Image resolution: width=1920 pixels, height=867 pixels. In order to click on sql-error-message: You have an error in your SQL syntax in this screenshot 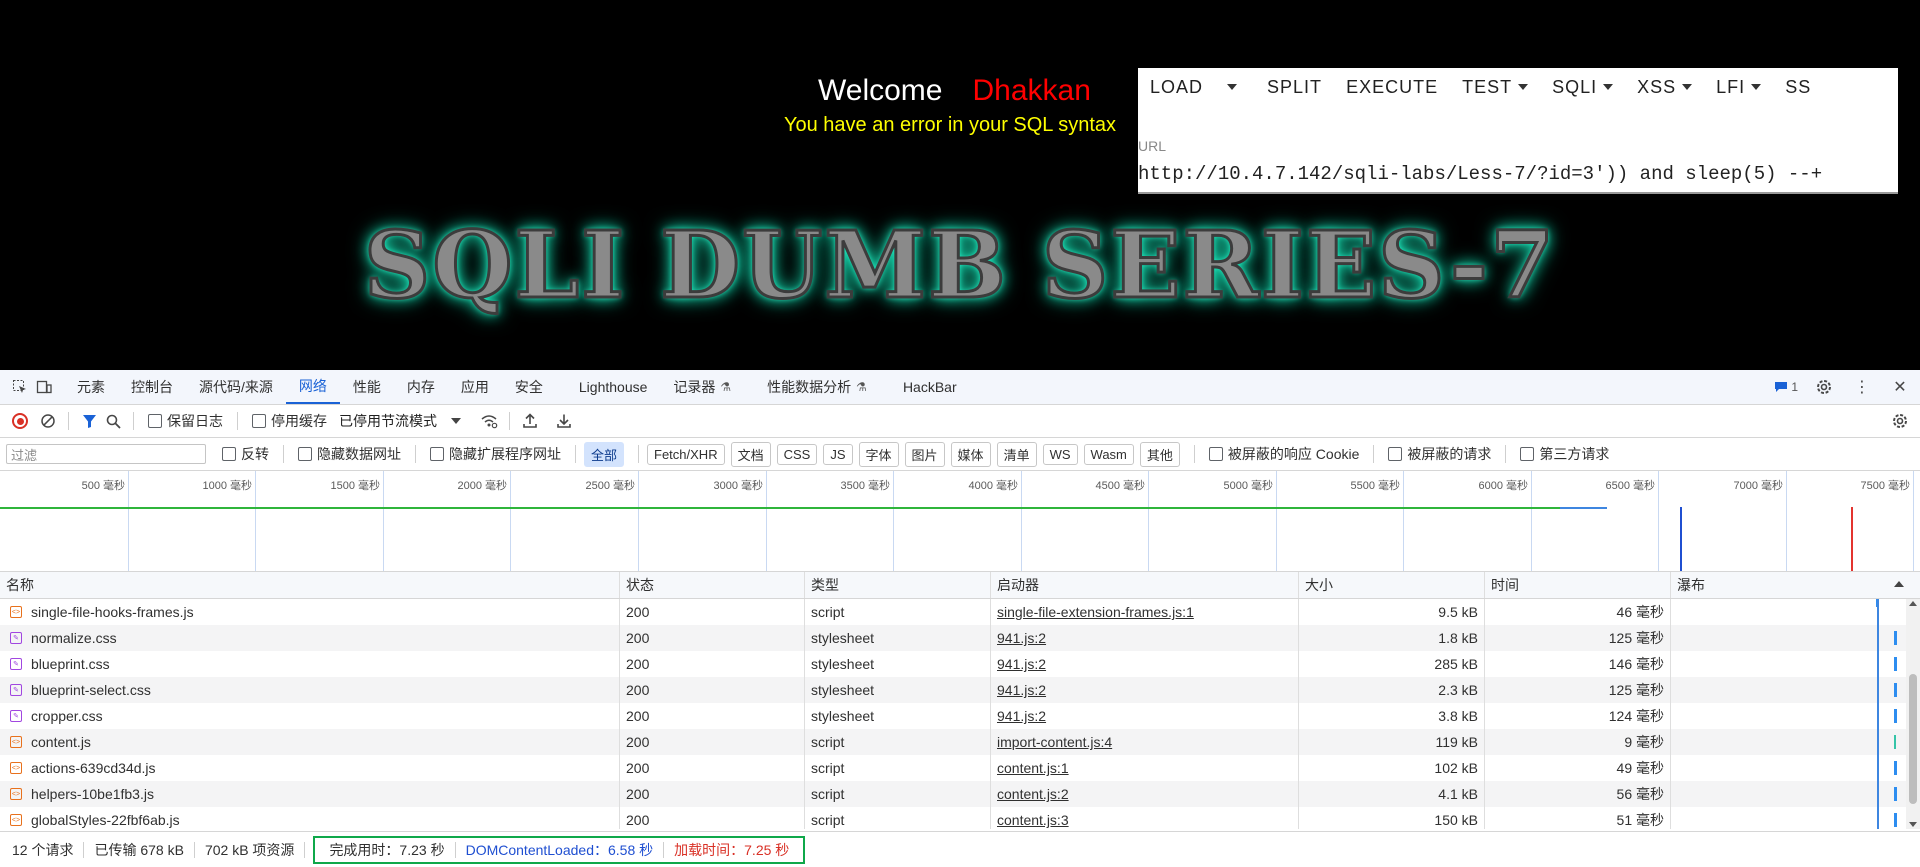, I will do `click(950, 125)`.